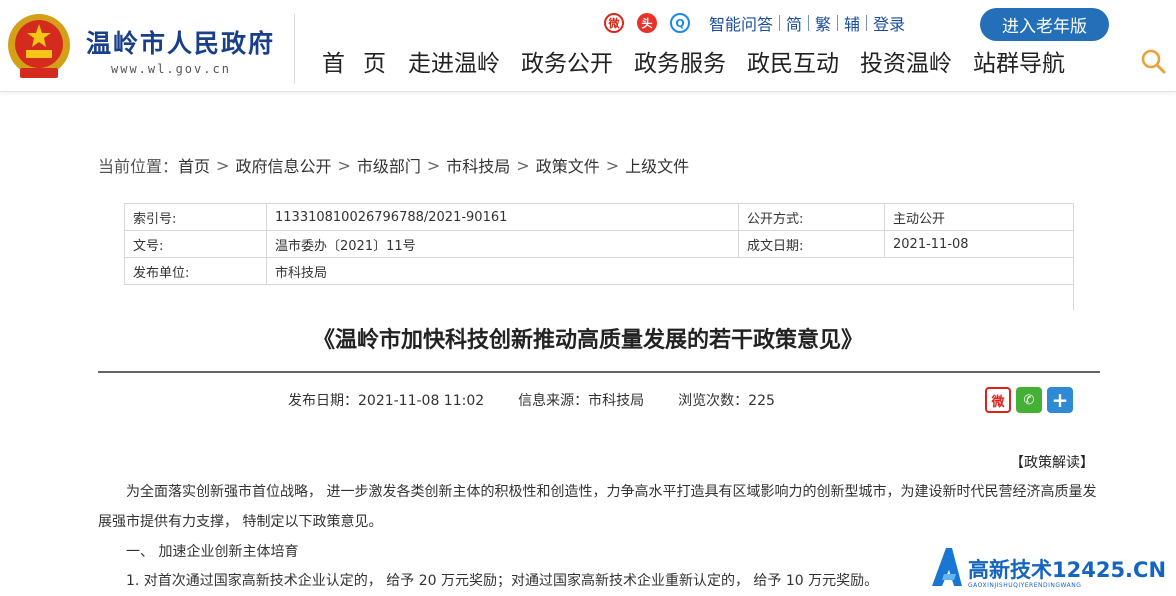  What do you see at coordinates (889, 23) in the screenshot?
I see `login-link: 登录` at bounding box center [889, 23].